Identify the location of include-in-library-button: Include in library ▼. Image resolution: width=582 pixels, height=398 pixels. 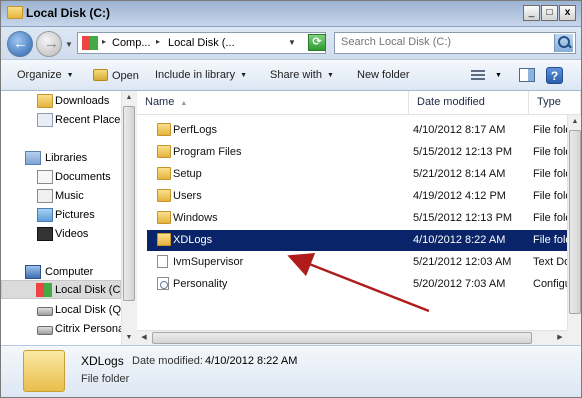
(201, 75).